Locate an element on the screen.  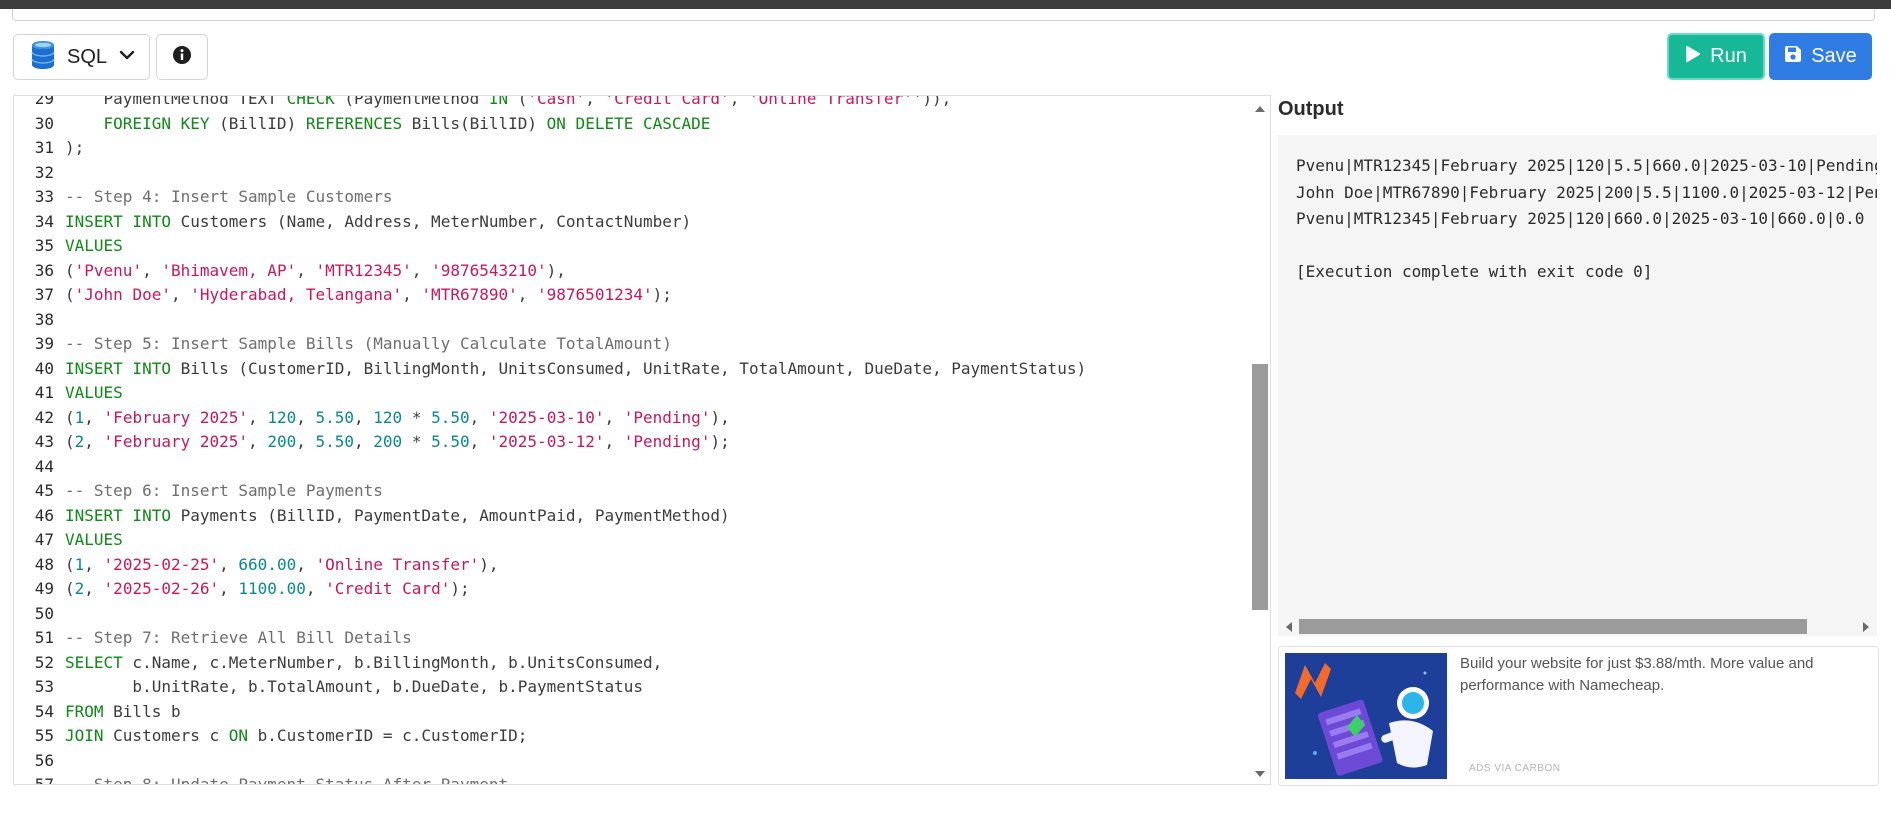
info-button is located at coordinates (182, 57).